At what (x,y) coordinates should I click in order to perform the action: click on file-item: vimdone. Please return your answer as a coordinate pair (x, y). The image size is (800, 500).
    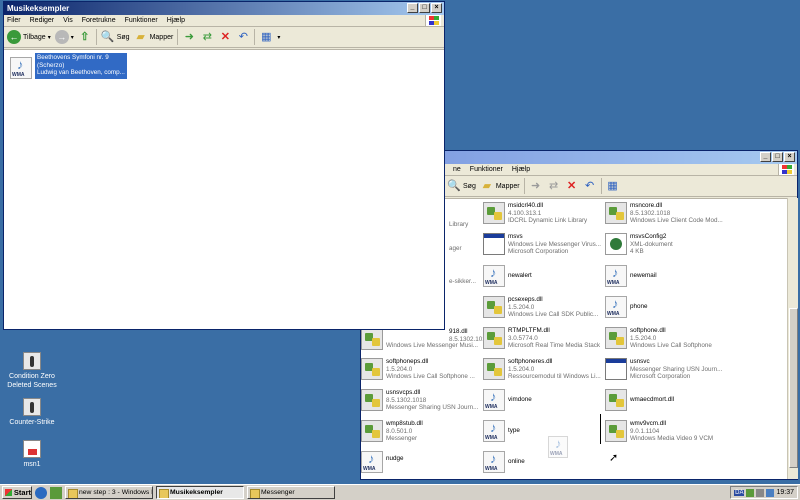
    Looking at the image, I should click on (542, 400).